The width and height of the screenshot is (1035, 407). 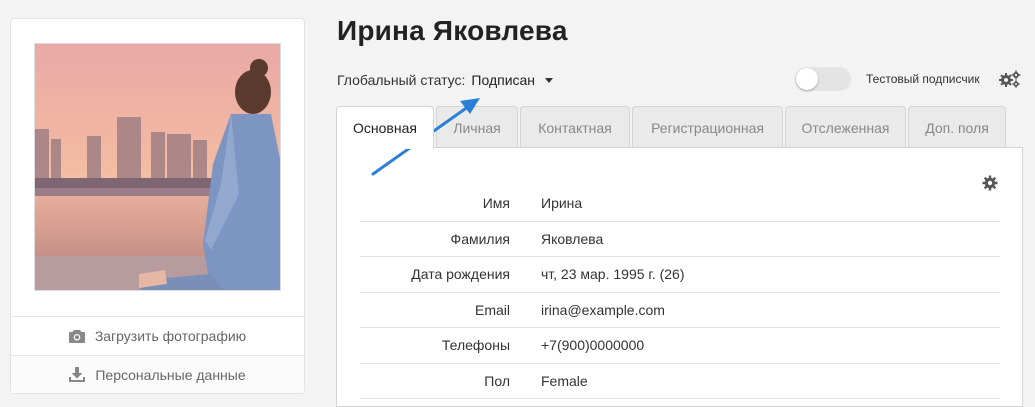 I want to click on field-label: Пол, so click(x=497, y=380).